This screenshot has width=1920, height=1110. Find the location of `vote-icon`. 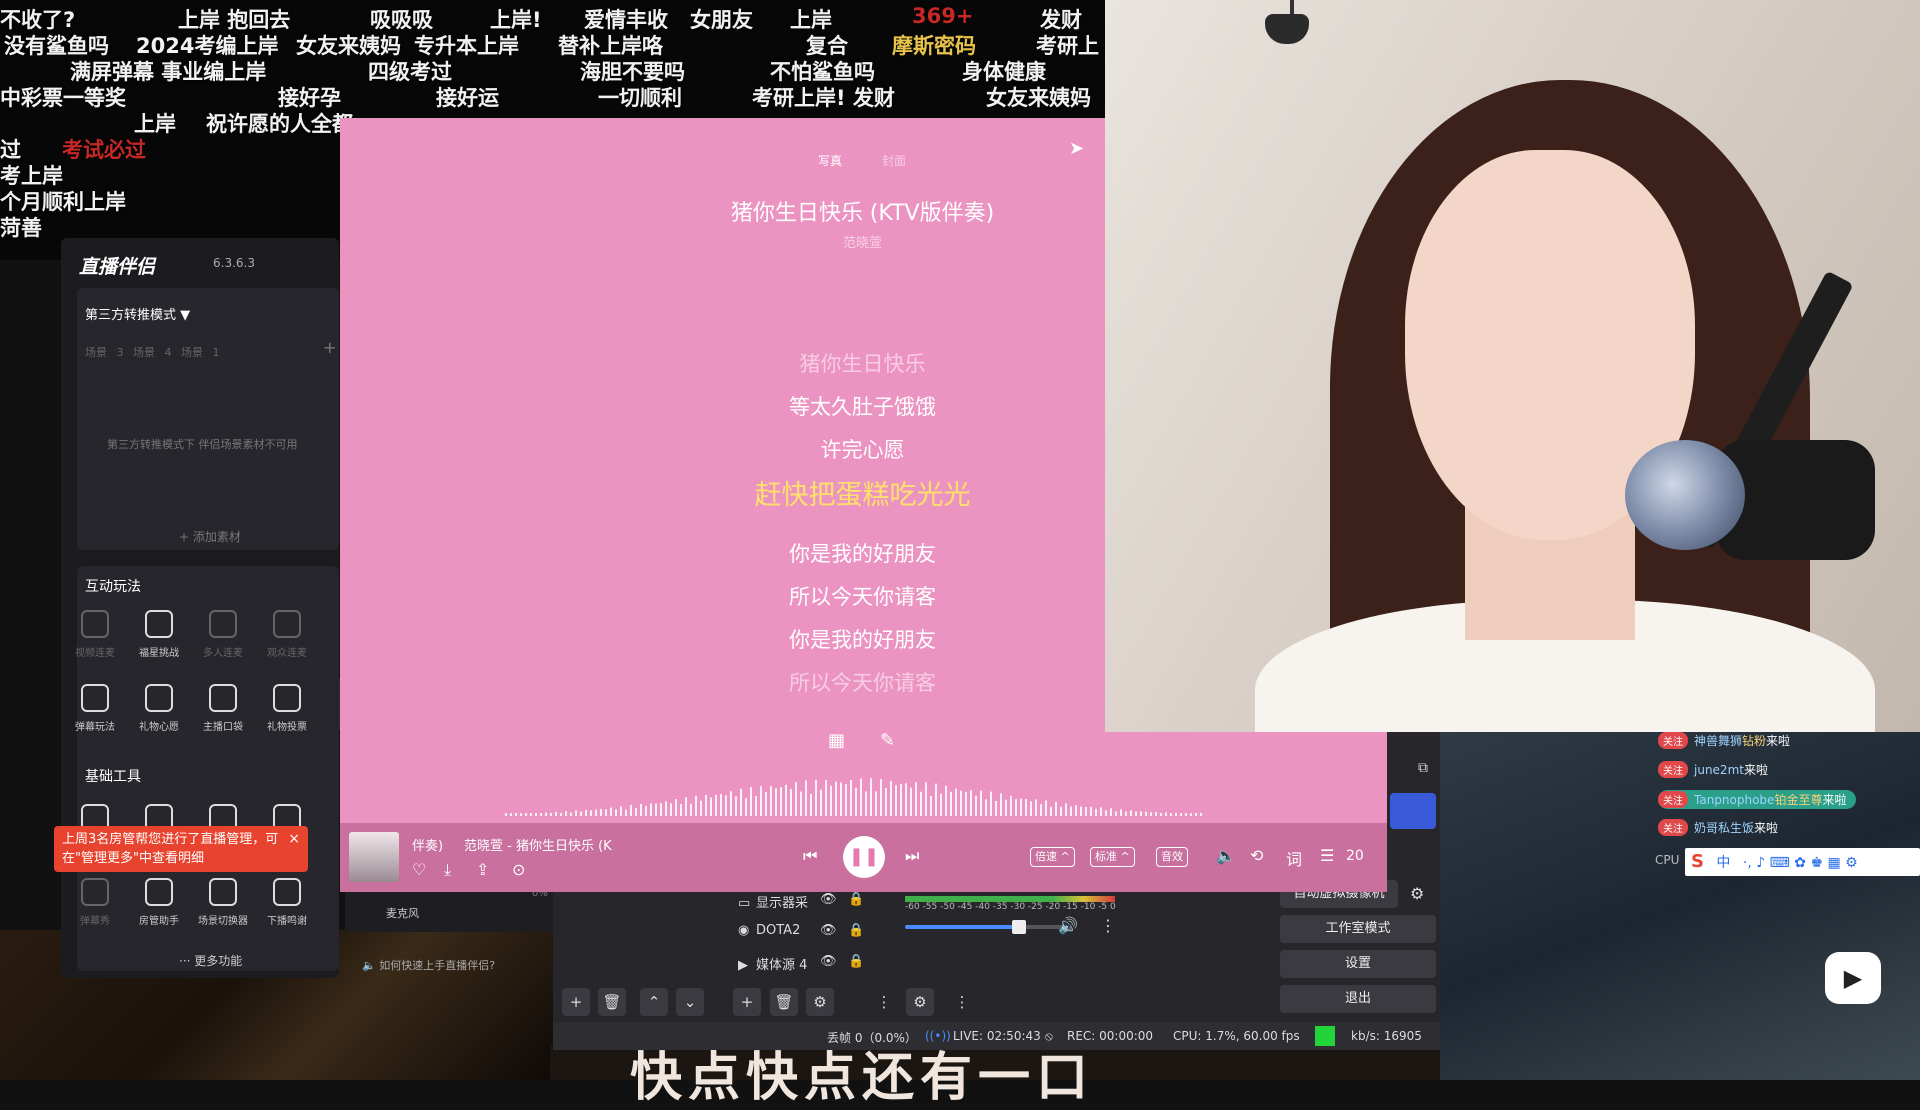

vote-icon is located at coordinates (287, 698).